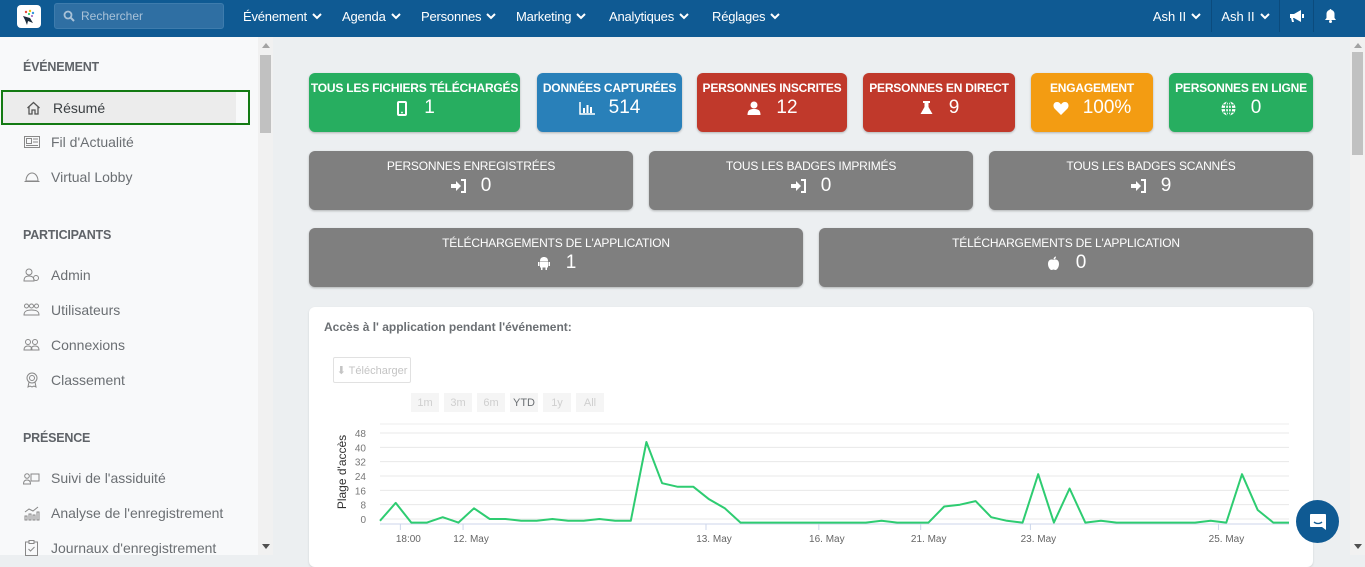 This screenshot has width=1365, height=567. I want to click on sidebar-item-suivi-assiduite: Suivi de l'assiduité, so click(94, 478).